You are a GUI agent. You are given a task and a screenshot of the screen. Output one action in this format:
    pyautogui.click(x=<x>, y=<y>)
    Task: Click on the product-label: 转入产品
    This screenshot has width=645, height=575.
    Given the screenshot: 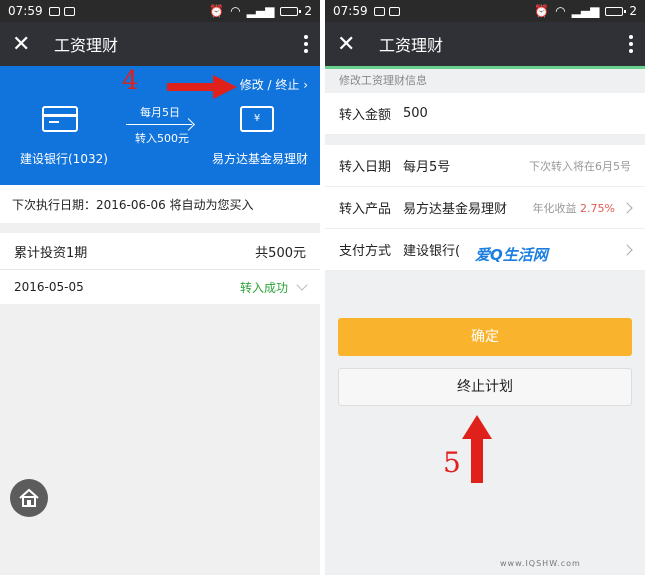 What is the action you would take?
    pyautogui.click(x=365, y=209)
    